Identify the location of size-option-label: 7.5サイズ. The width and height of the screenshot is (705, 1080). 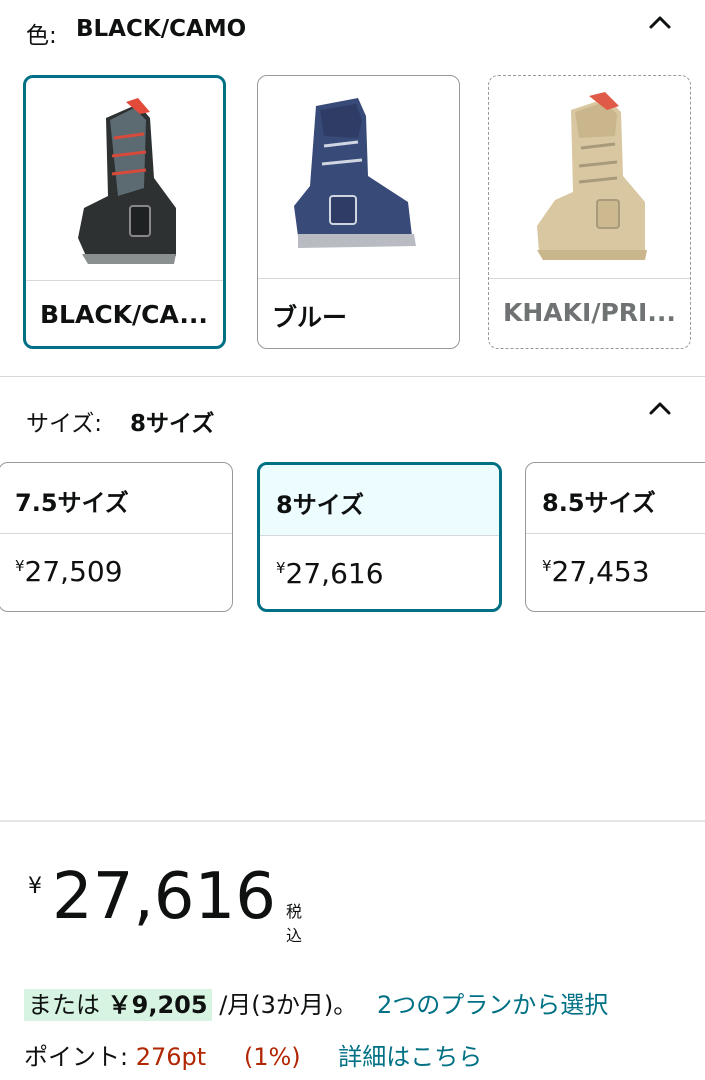
(72, 503).